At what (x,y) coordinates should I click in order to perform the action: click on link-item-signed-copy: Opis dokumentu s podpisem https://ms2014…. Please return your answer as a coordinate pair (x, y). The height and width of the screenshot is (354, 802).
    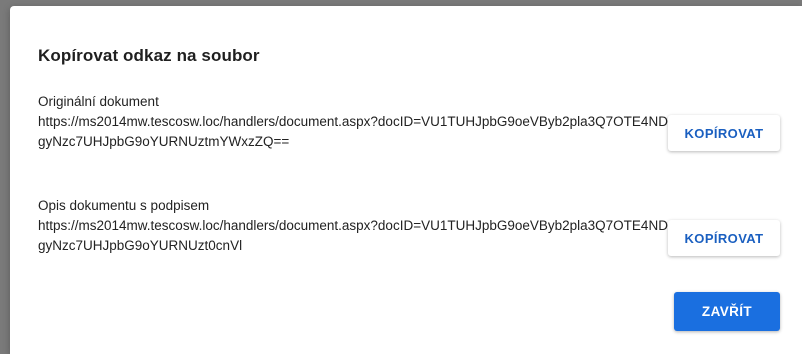
    Looking at the image, I should click on (353, 226).